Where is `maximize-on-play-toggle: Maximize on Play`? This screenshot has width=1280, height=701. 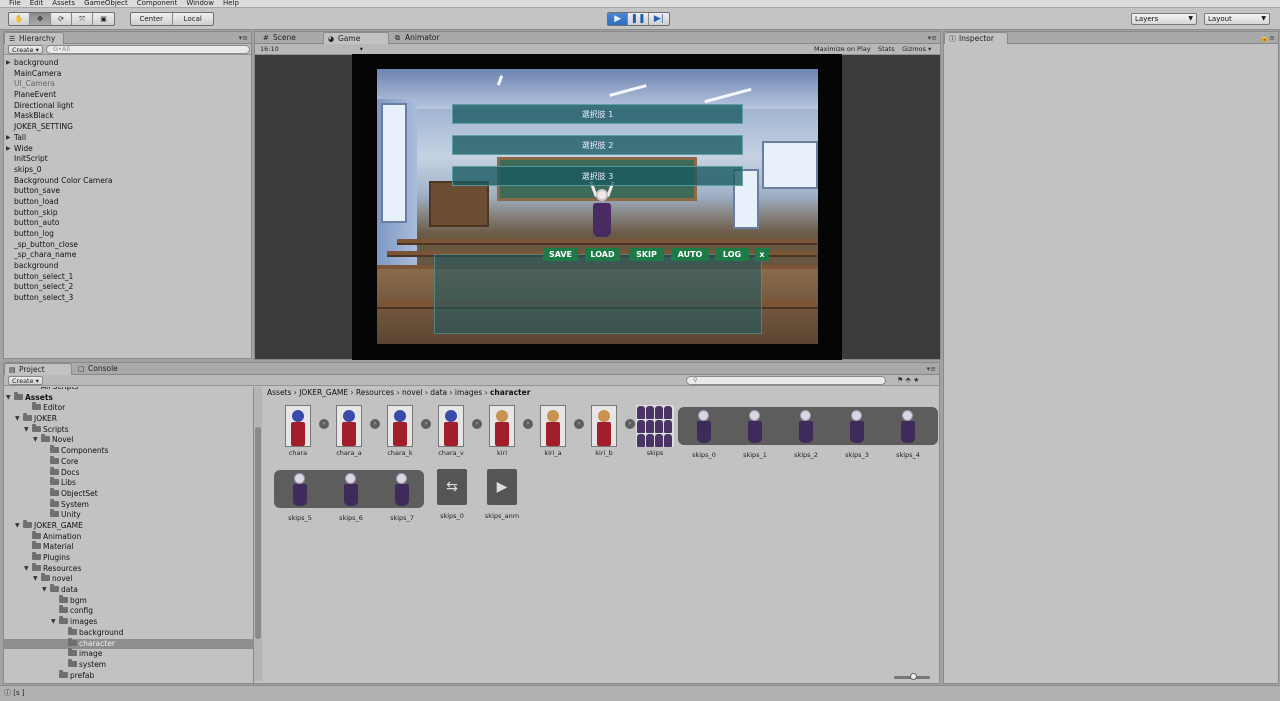 maximize-on-play-toggle: Maximize on Play is located at coordinates (842, 49).